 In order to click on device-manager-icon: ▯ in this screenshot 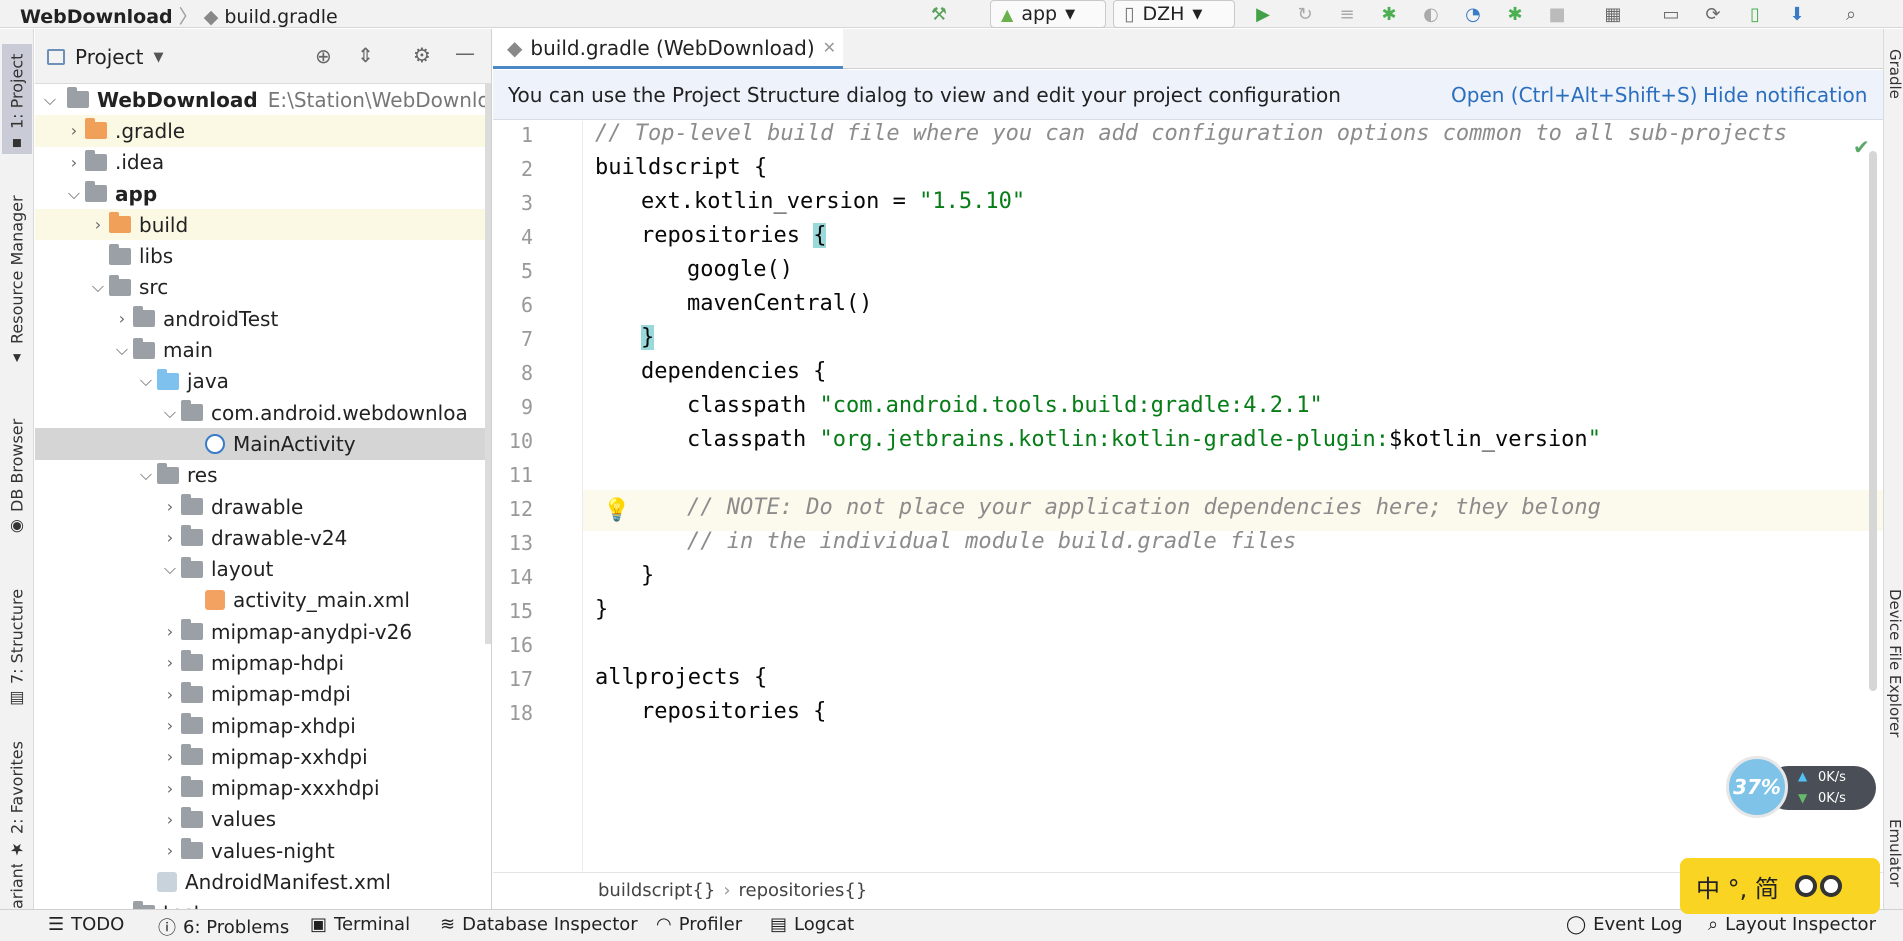, I will do `click(1755, 14)`.